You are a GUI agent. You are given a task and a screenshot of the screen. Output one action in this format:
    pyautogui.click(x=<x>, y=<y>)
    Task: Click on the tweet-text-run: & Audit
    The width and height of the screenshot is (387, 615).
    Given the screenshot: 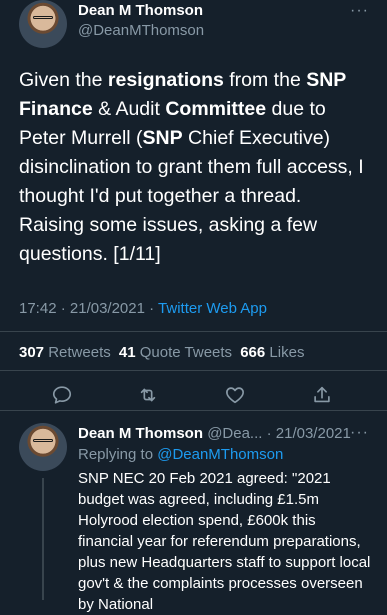 What is the action you would take?
    pyautogui.click(x=129, y=109)
    